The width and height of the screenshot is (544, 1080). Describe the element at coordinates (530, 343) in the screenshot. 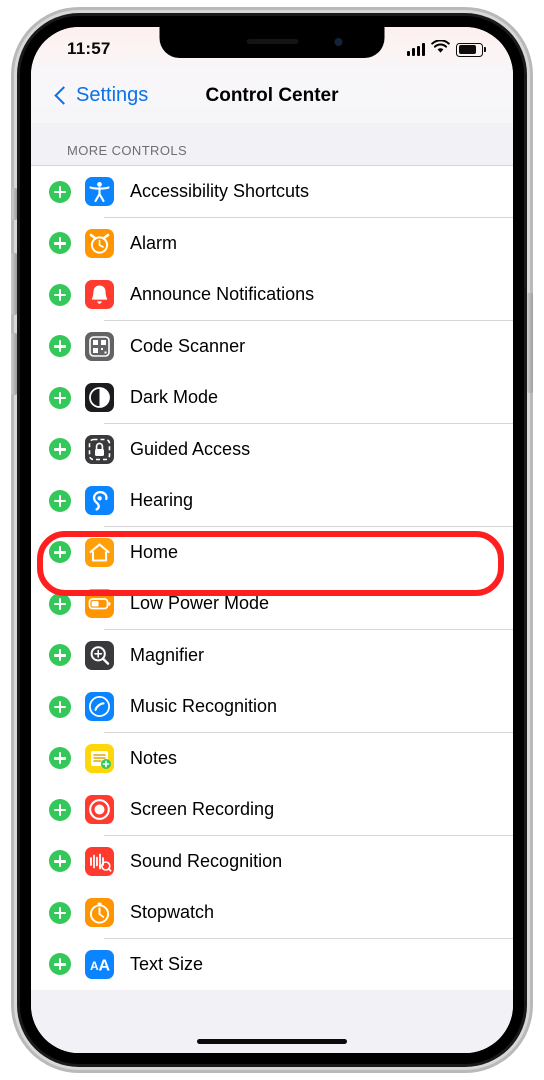

I see `power-button` at that location.